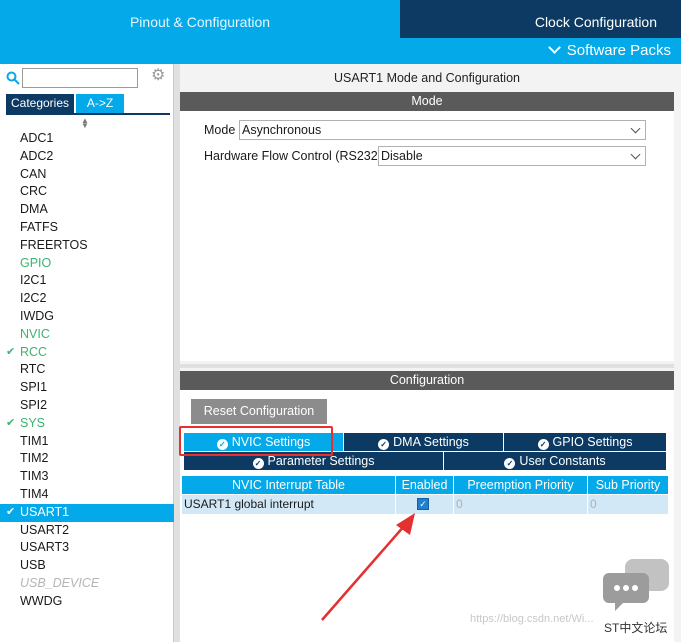 The image size is (681, 642). I want to click on sidebar-item-label: SPI1, so click(34, 387).